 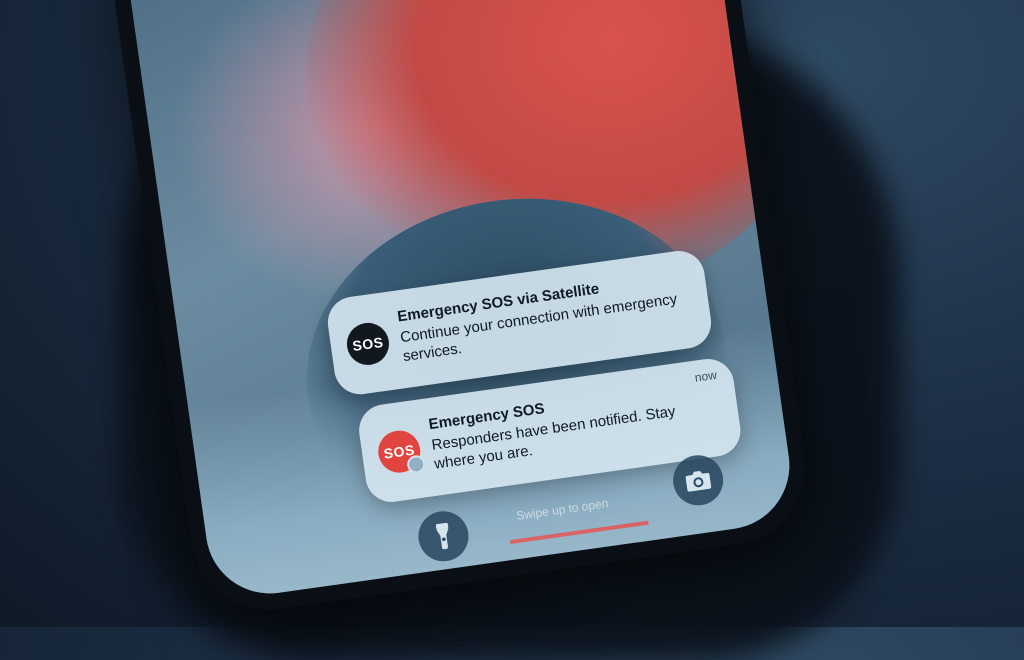 I want to click on sos-icon: SOS, so click(x=401, y=451).